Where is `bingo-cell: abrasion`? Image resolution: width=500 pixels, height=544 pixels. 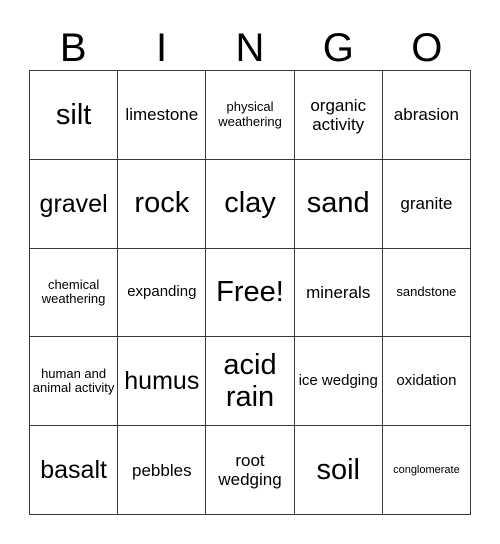
bingo-cell: abrasion is located at coordinates (427, 115).